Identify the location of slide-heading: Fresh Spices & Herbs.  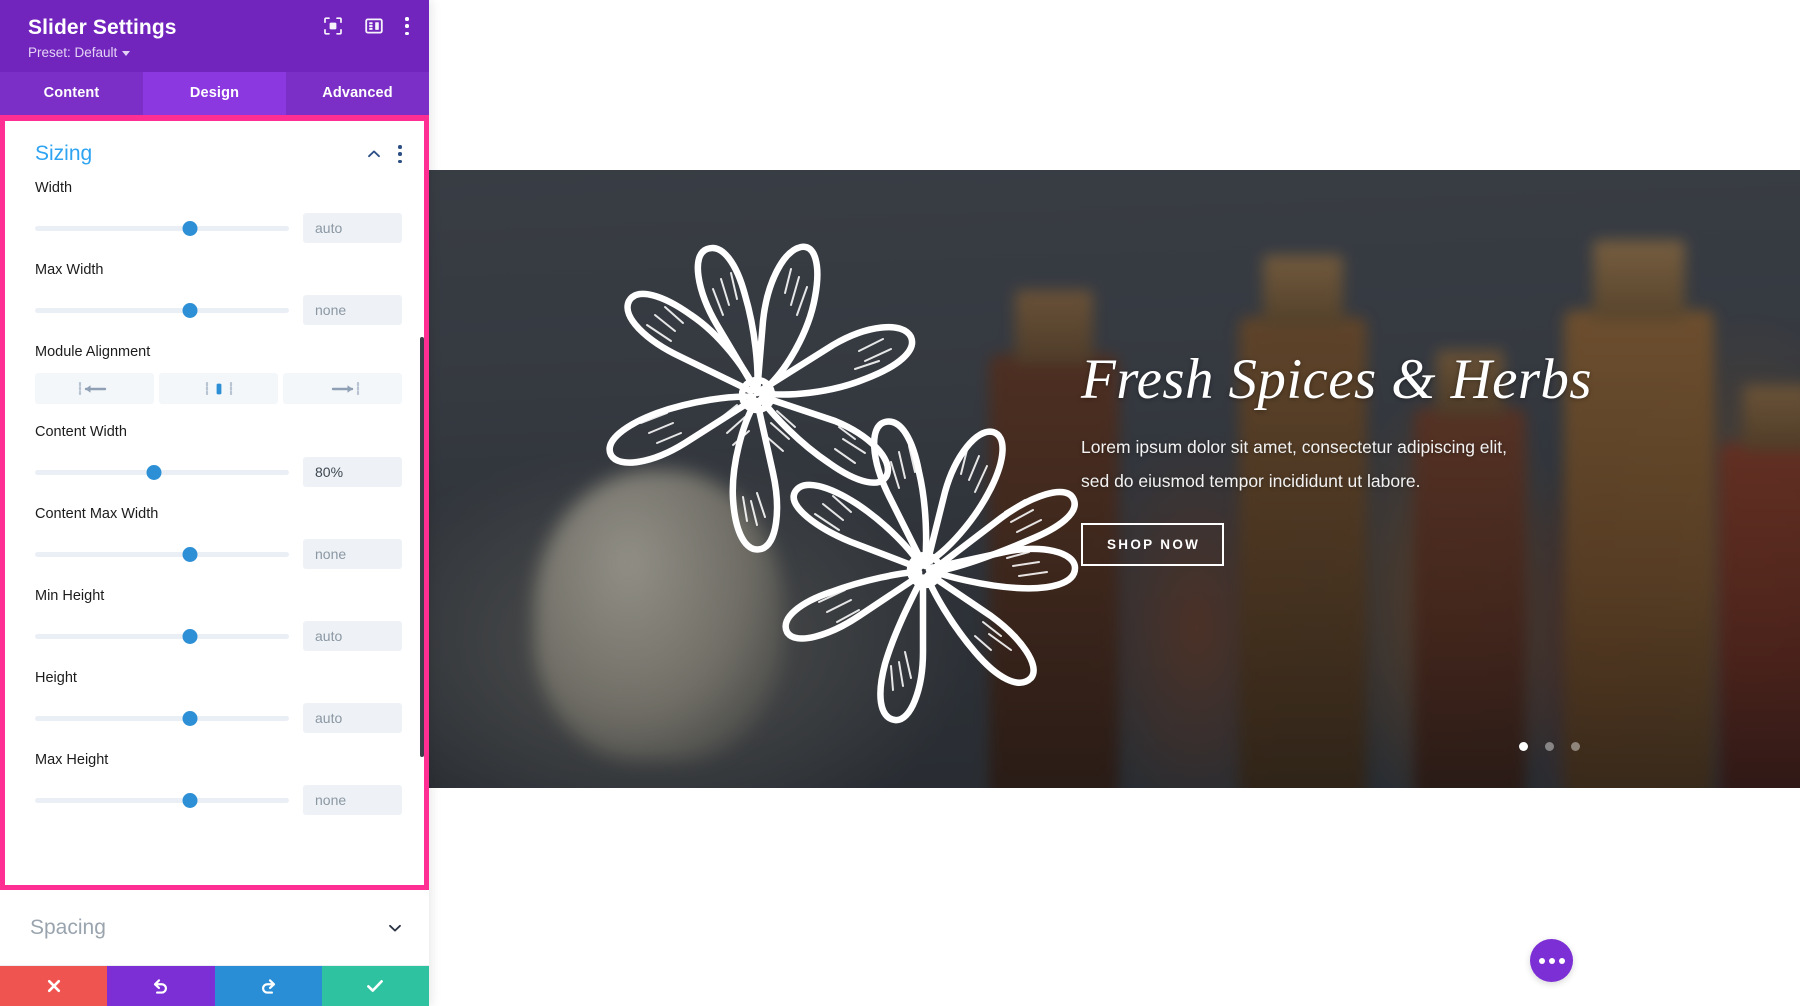
(1336, 379).